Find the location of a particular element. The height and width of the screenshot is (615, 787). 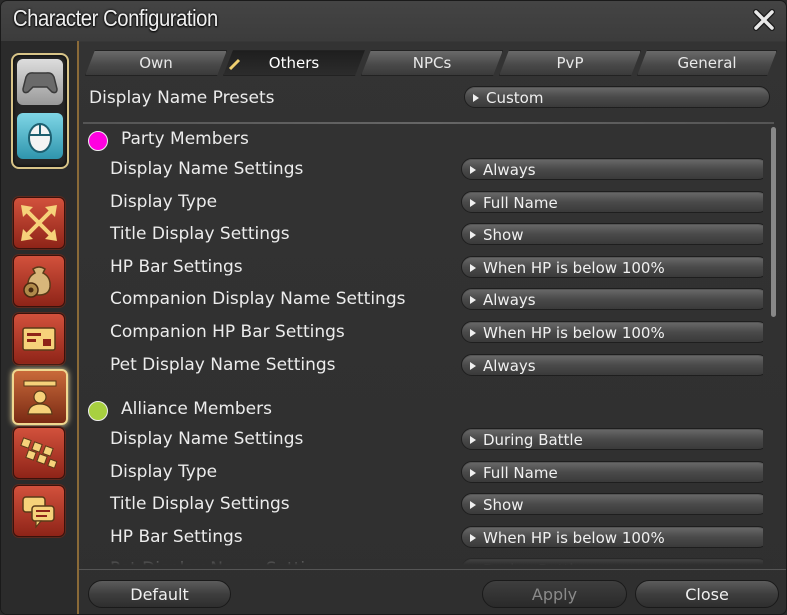

character-icon is located at coordinates (40, 397).